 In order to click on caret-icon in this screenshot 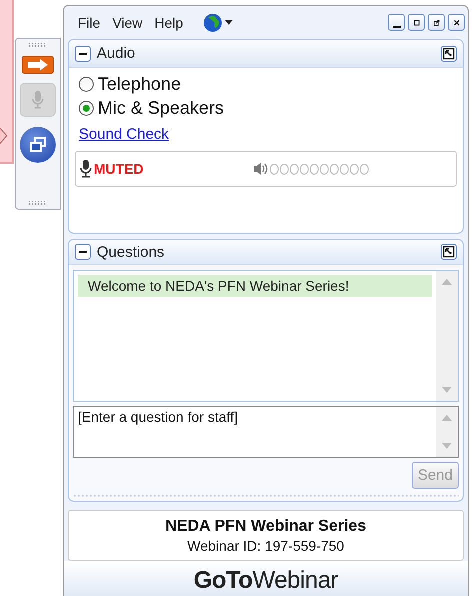, I will do `click(229, 22)`.